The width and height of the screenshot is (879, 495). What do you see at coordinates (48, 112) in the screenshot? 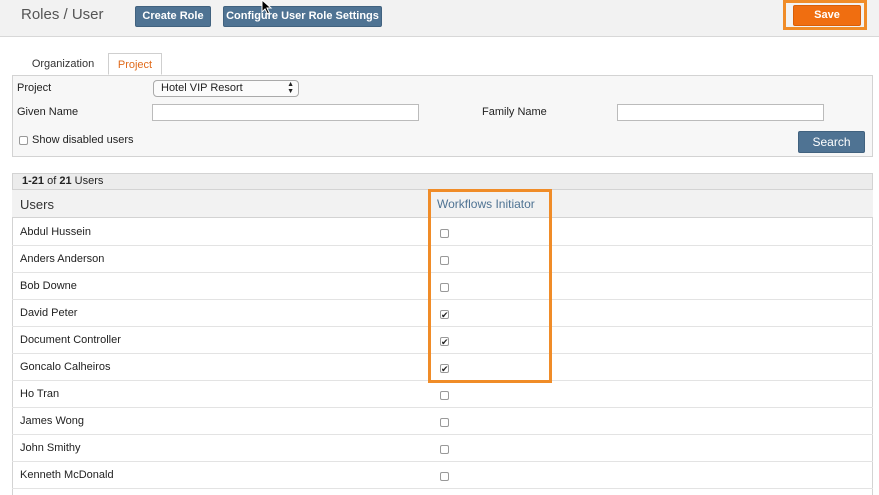
I see `given-name-label: Given Name` at bounding box center [48, 112].